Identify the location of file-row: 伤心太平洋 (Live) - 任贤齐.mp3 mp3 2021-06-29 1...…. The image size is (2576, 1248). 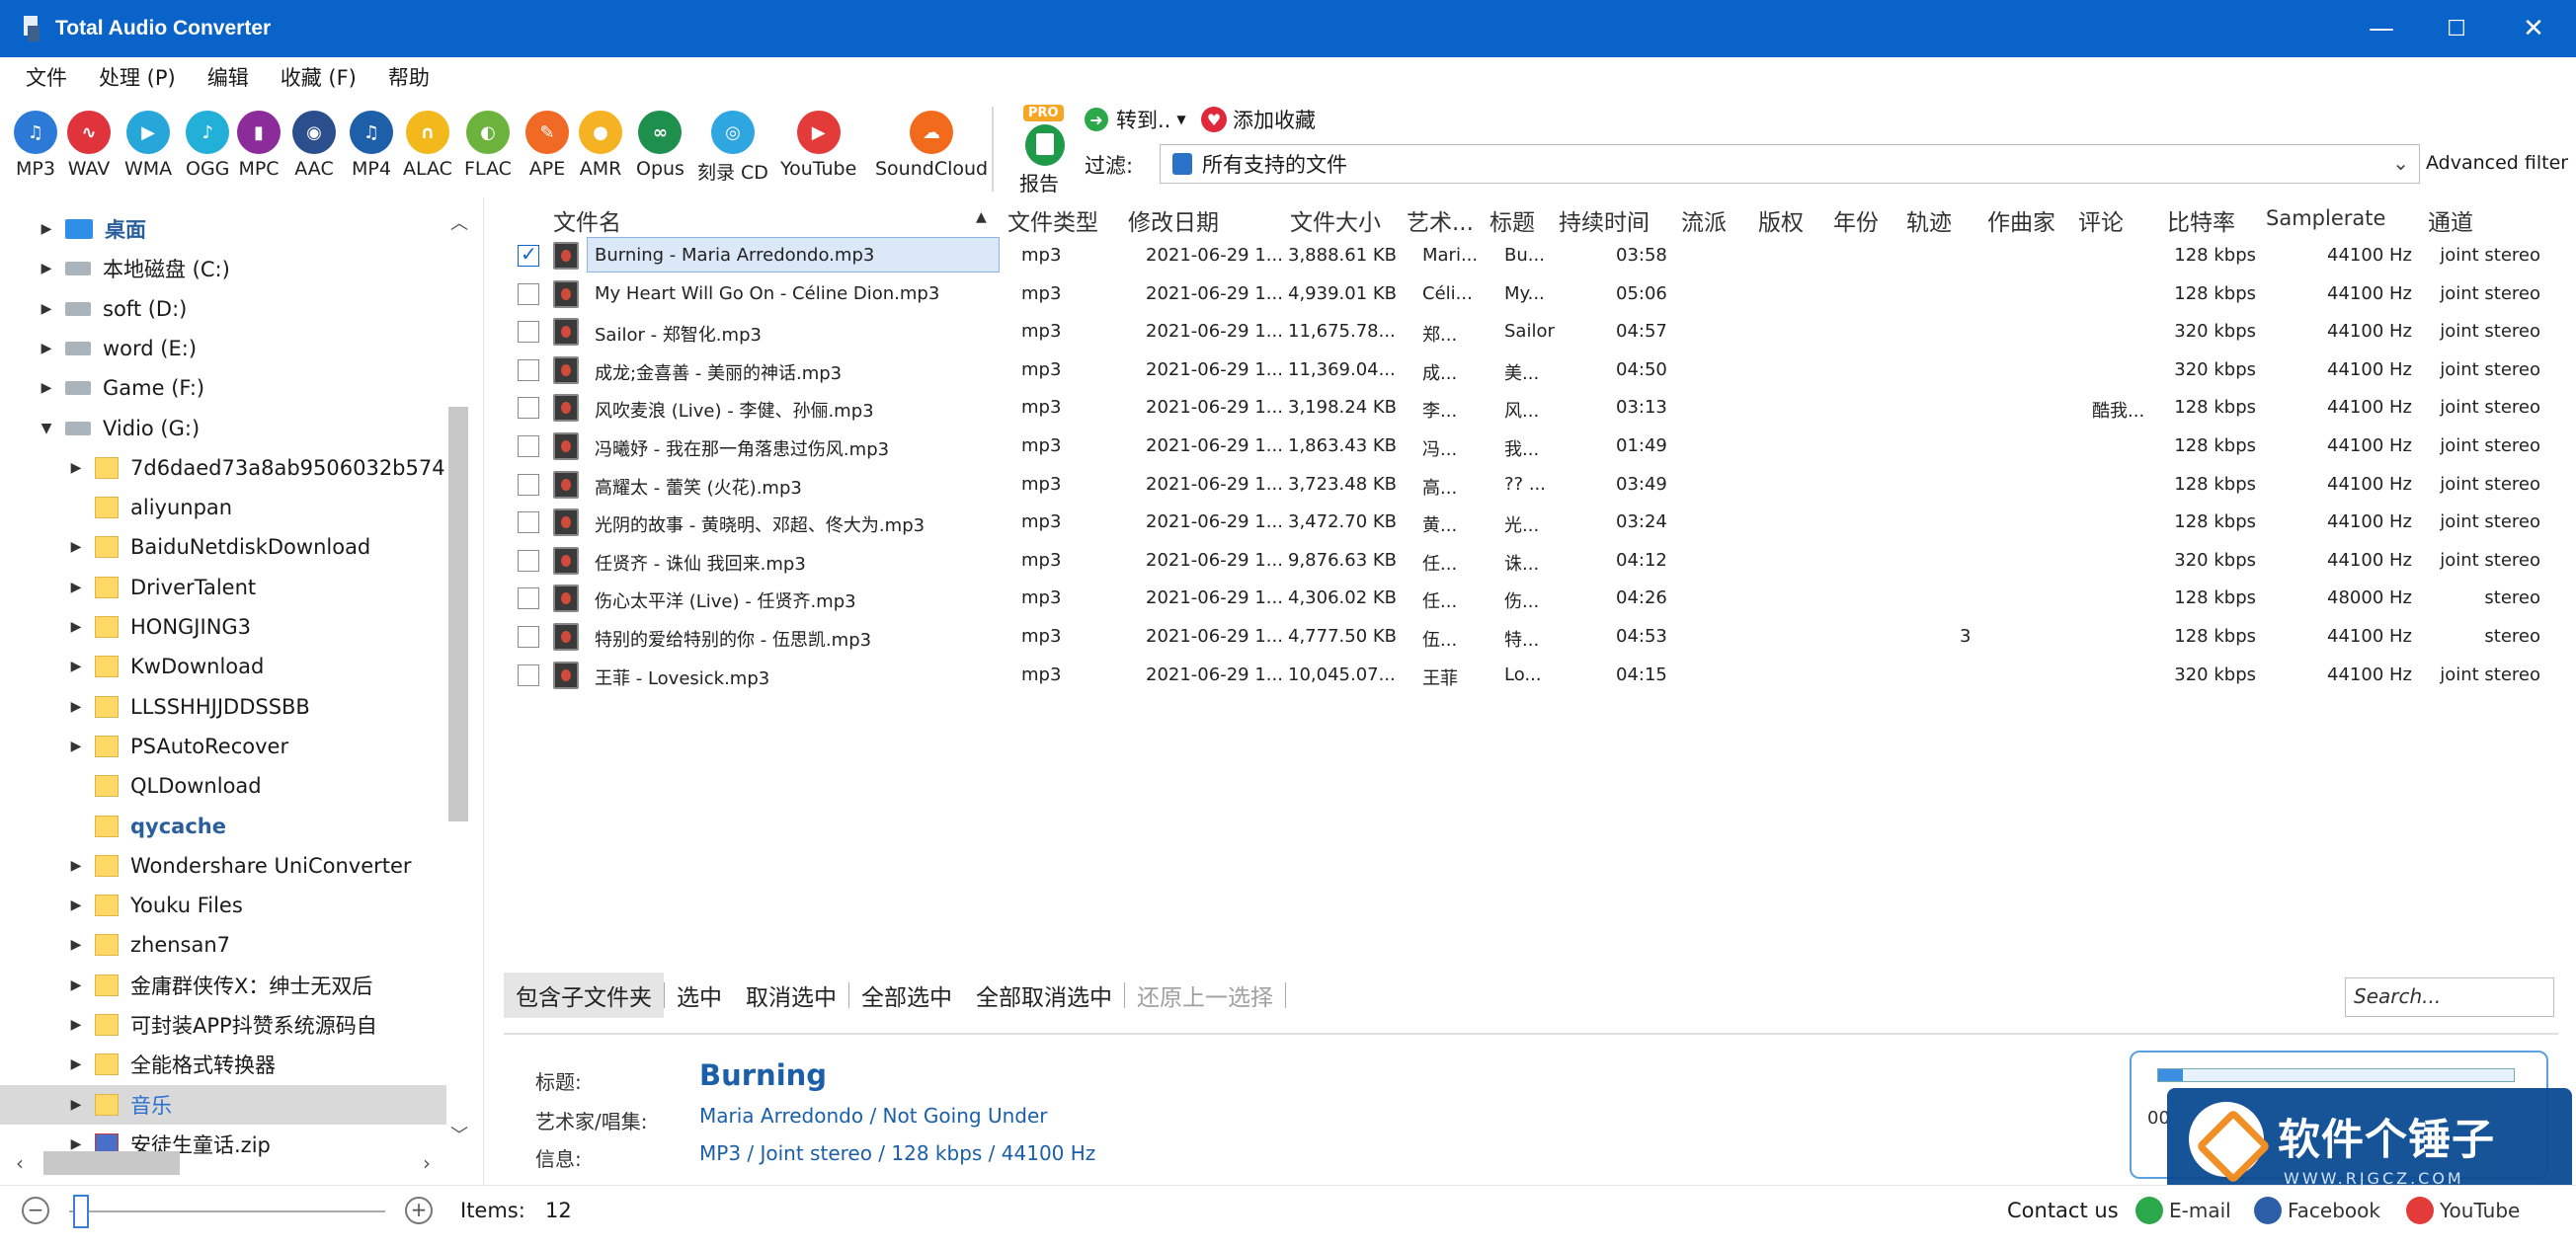
(1540, 597).